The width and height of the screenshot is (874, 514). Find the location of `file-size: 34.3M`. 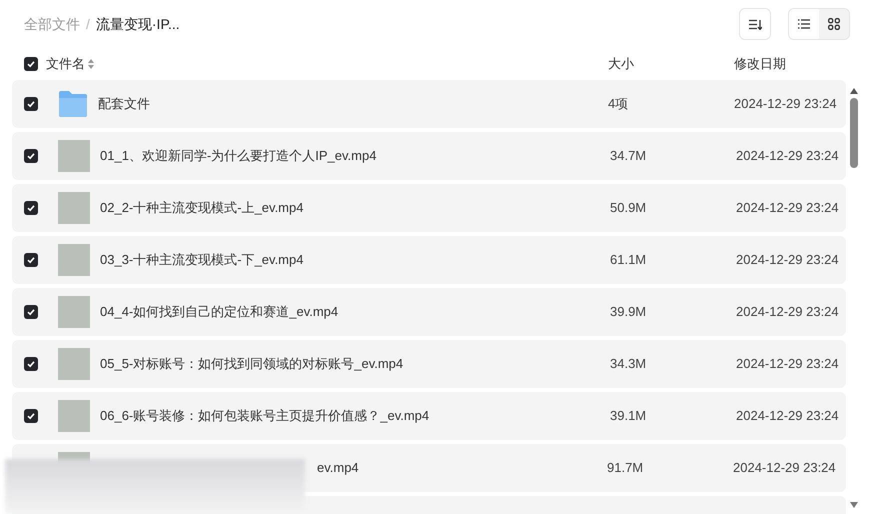

file-size: 34.3M is located at coordinates (629, 364).